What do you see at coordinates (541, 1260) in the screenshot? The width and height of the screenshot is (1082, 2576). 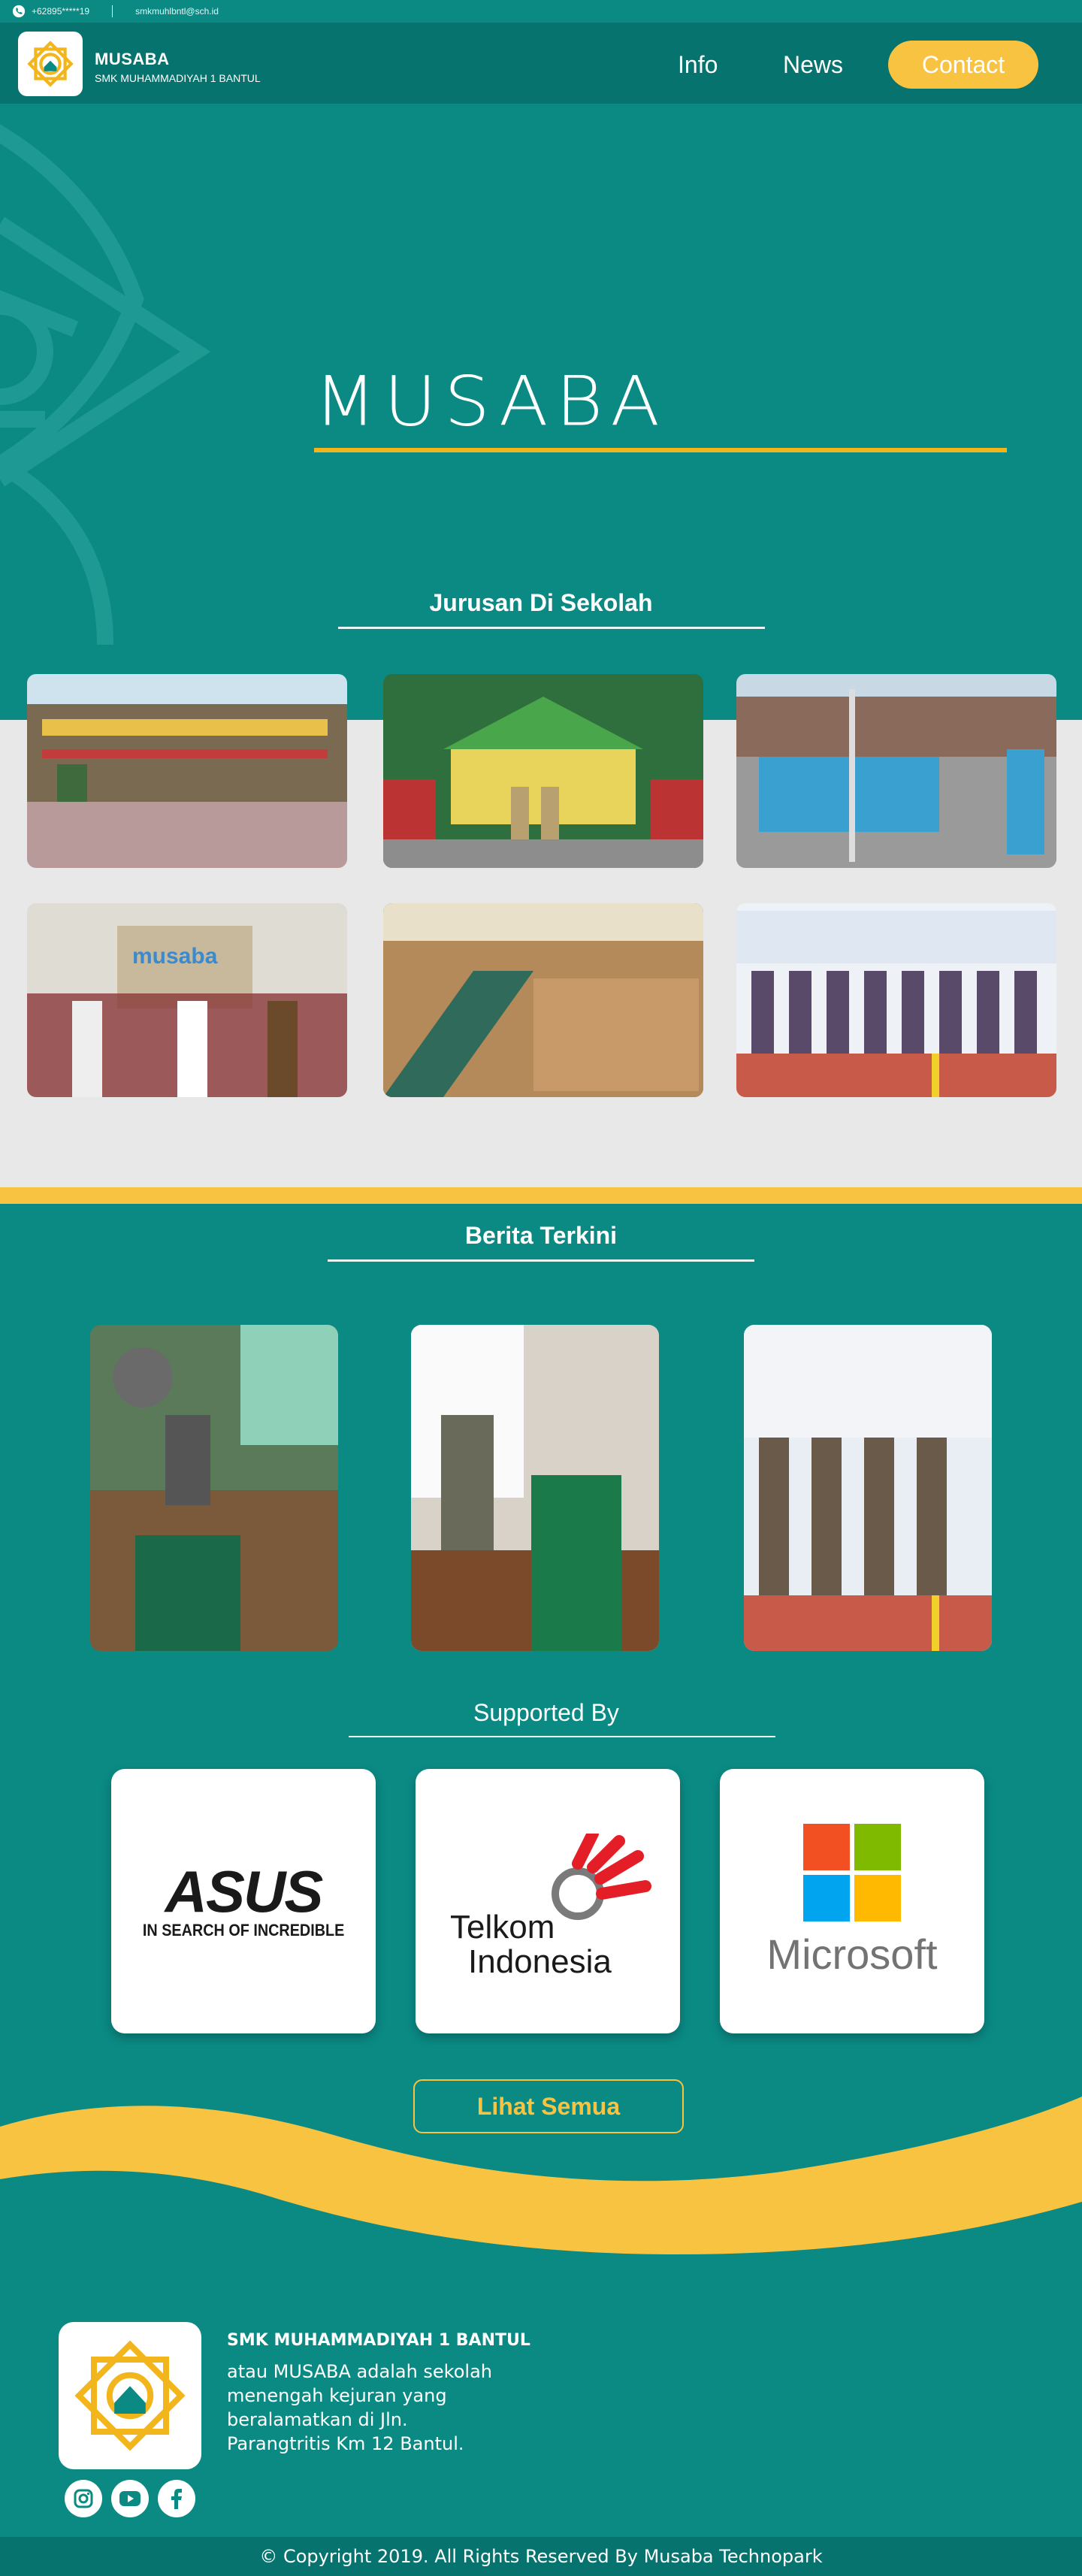 I see `news-underline` at bounding box center [541, 1260].